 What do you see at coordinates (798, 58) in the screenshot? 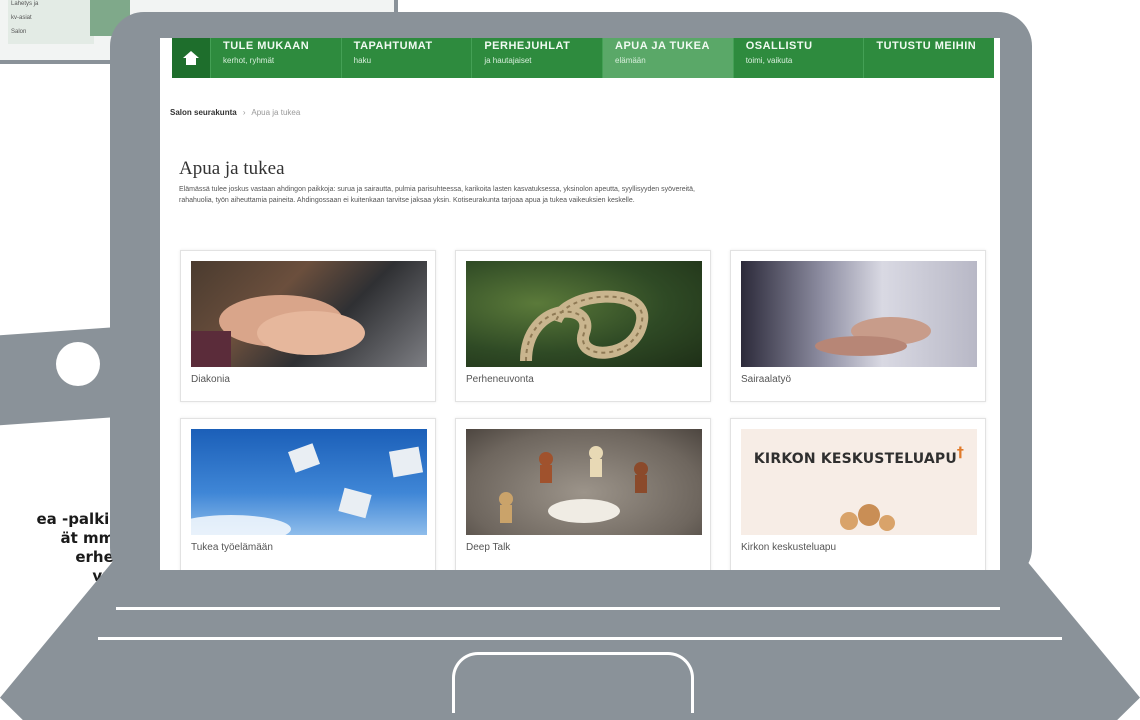
I see `nav-item-osallistu: OSALLISTU toimi, vaikuta` at bounding box center [798, 58].